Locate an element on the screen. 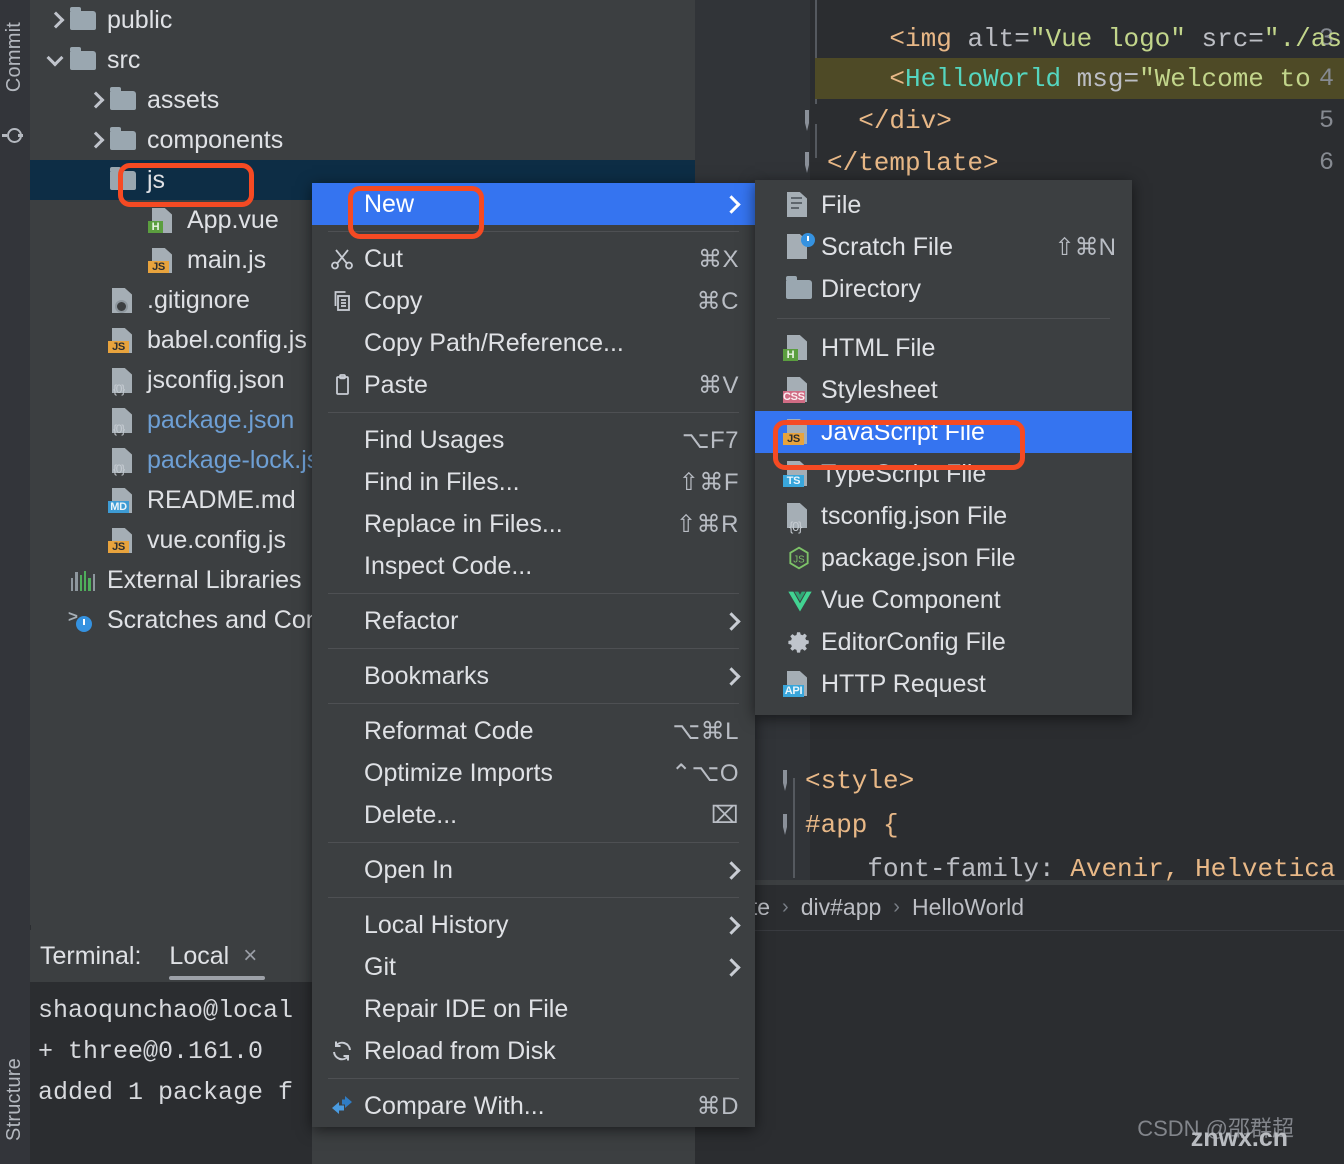 The height and width of the screenshot is (1164, 1344). submenu-item-stylesheet: CSS Stylesheet is located at coordinates (943, 390).